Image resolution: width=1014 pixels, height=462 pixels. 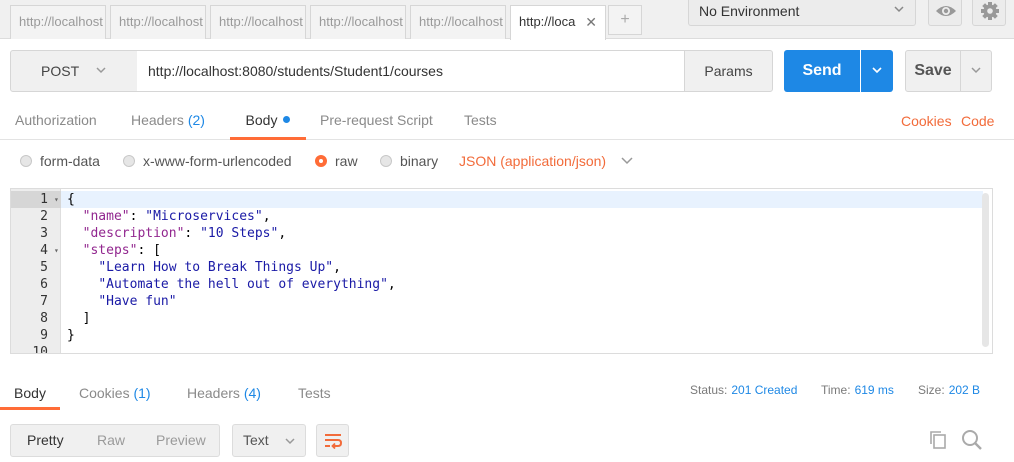 I want to click on response-tab-cookies: Cookies (1), so click(x=115, y=393).